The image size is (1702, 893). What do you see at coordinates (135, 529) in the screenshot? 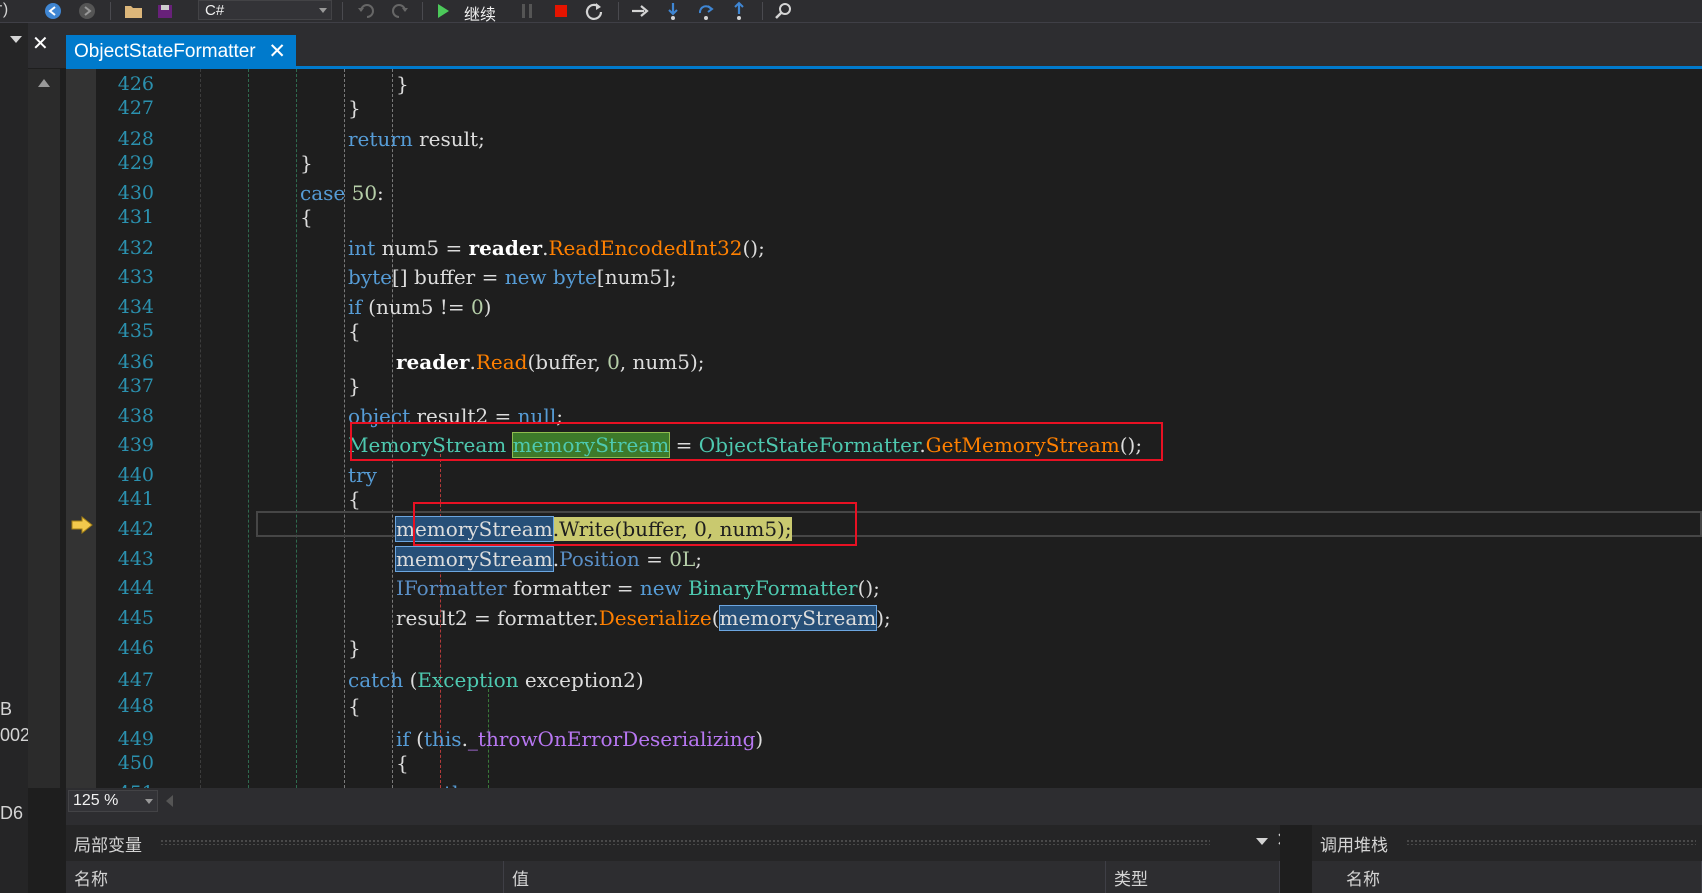
I see `line-number: 442` at bounding box center [135, 529].